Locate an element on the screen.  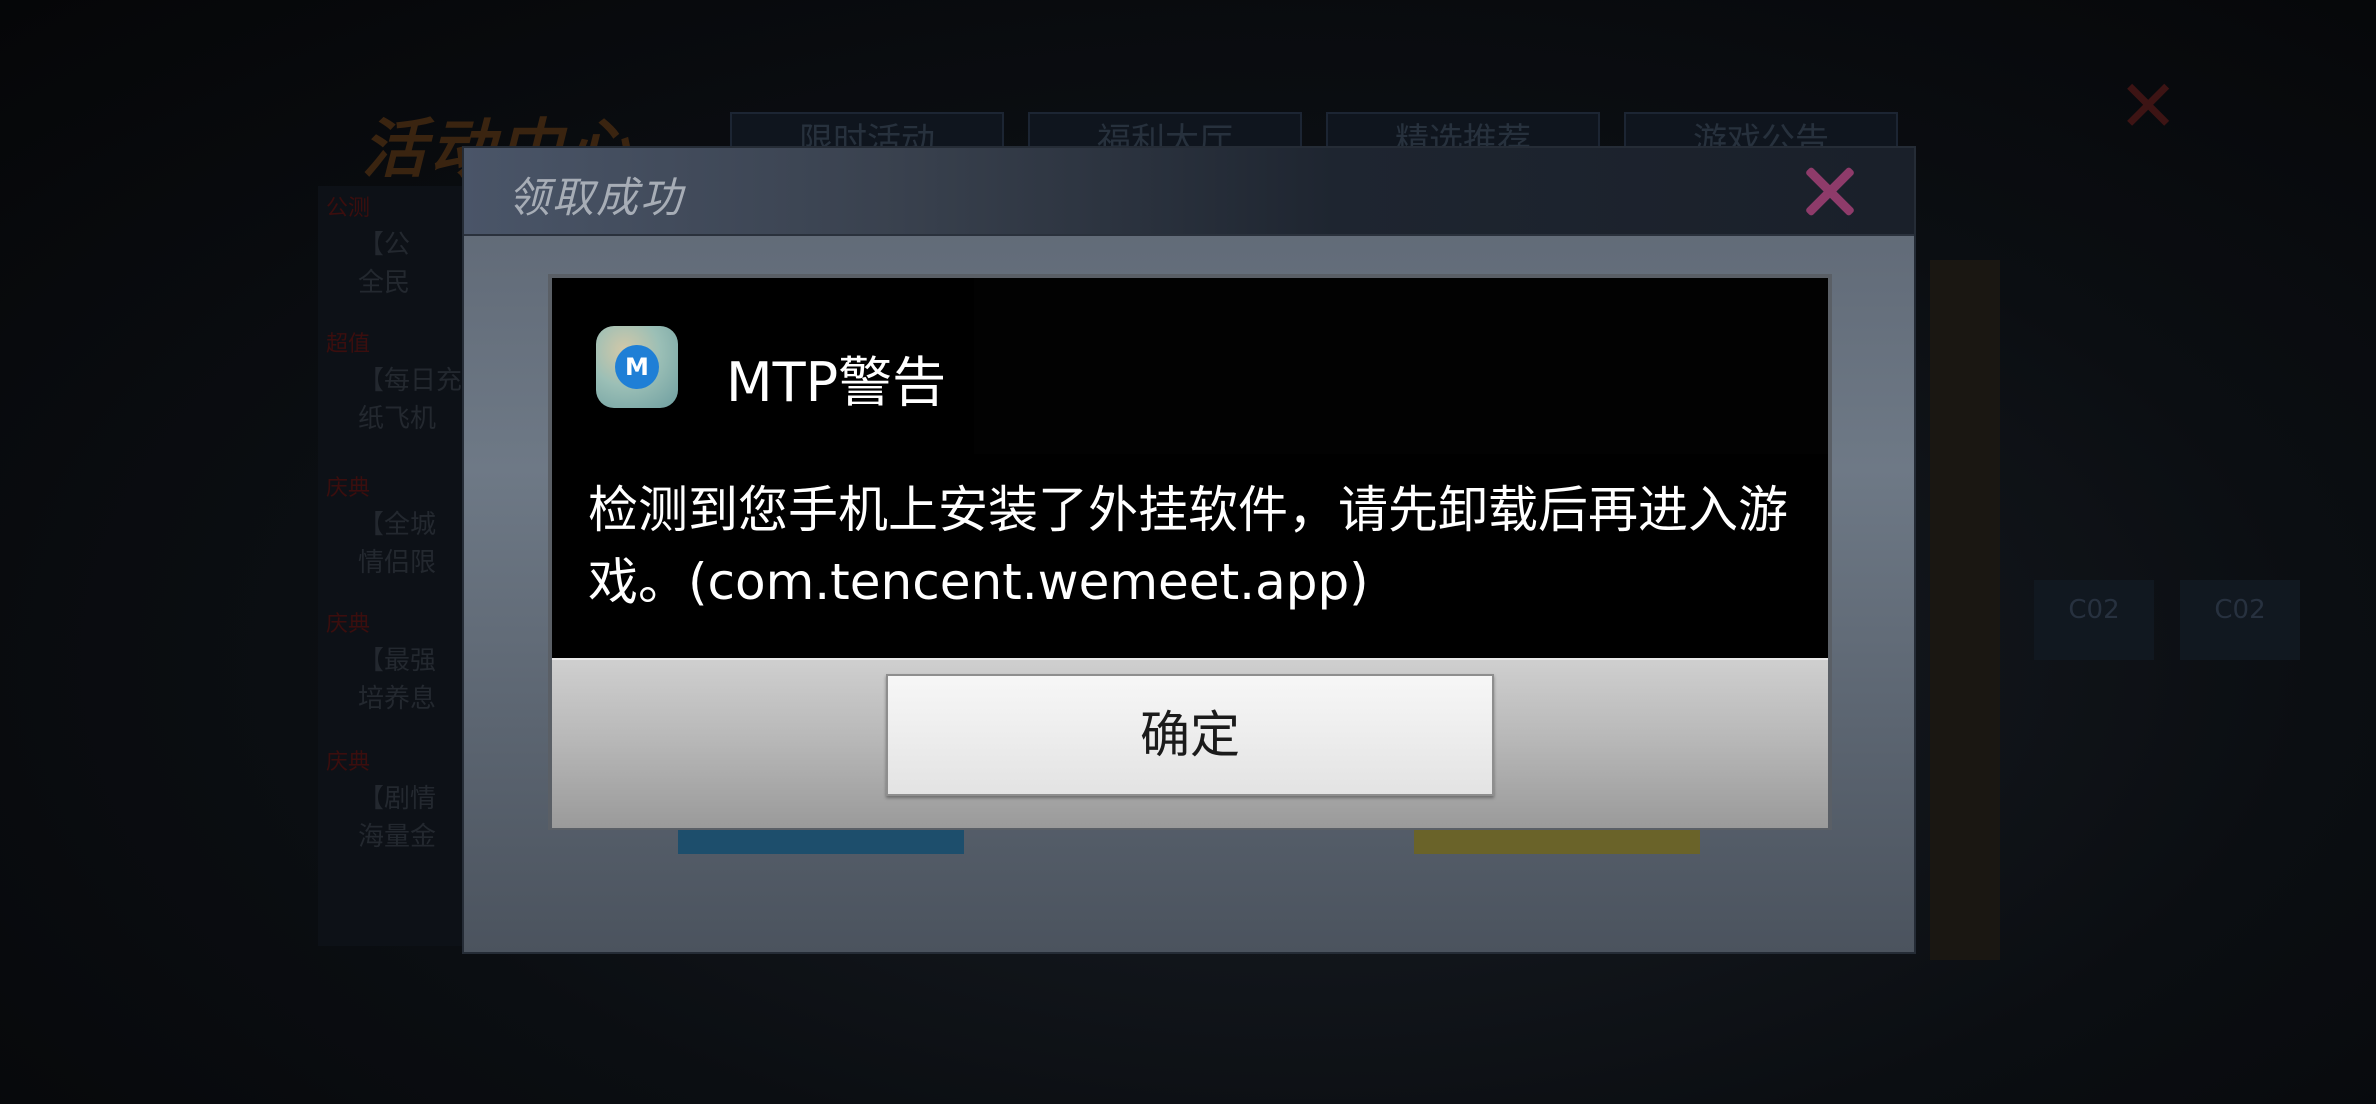
confirm-button: 确定 is located at coordinates (1190, 735).